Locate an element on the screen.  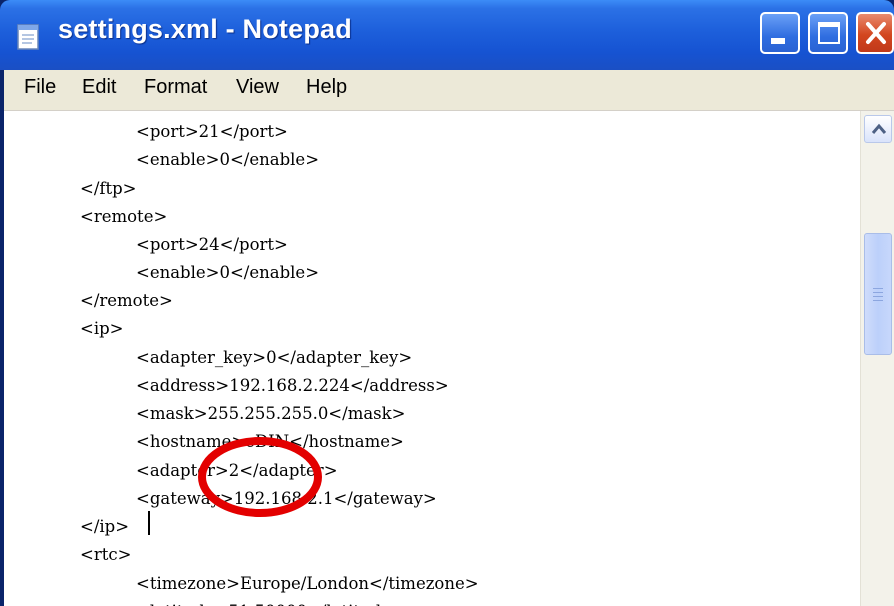
editor-line: <rtc> is located at coordinates (106, 554).